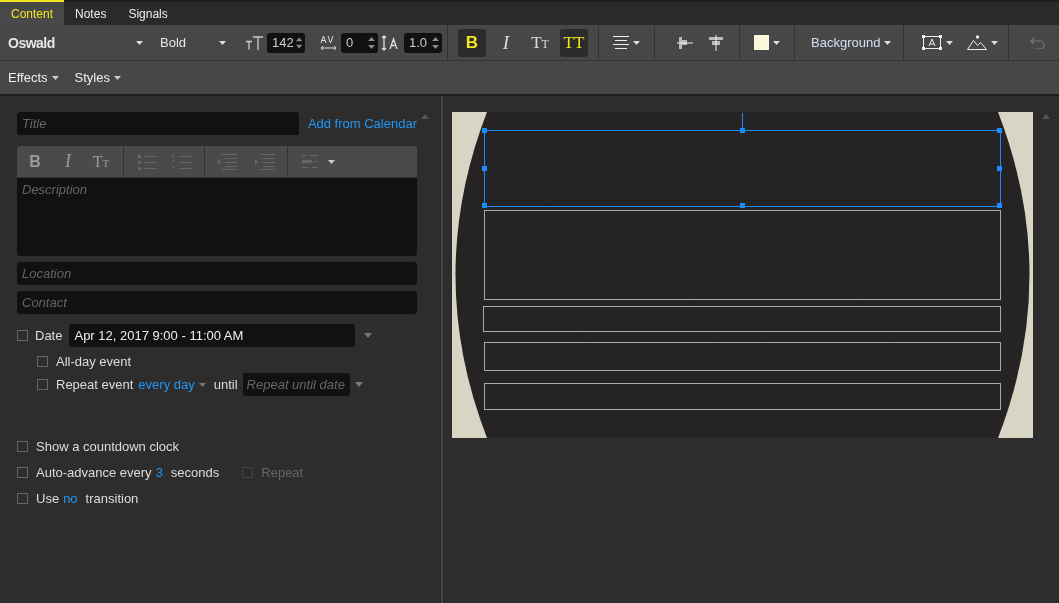 This screenshot has width=1059, height=603. Describe the element at coordinates (94, 361) in the screenshot. I see `checkbox-label: All-day event` at that location.